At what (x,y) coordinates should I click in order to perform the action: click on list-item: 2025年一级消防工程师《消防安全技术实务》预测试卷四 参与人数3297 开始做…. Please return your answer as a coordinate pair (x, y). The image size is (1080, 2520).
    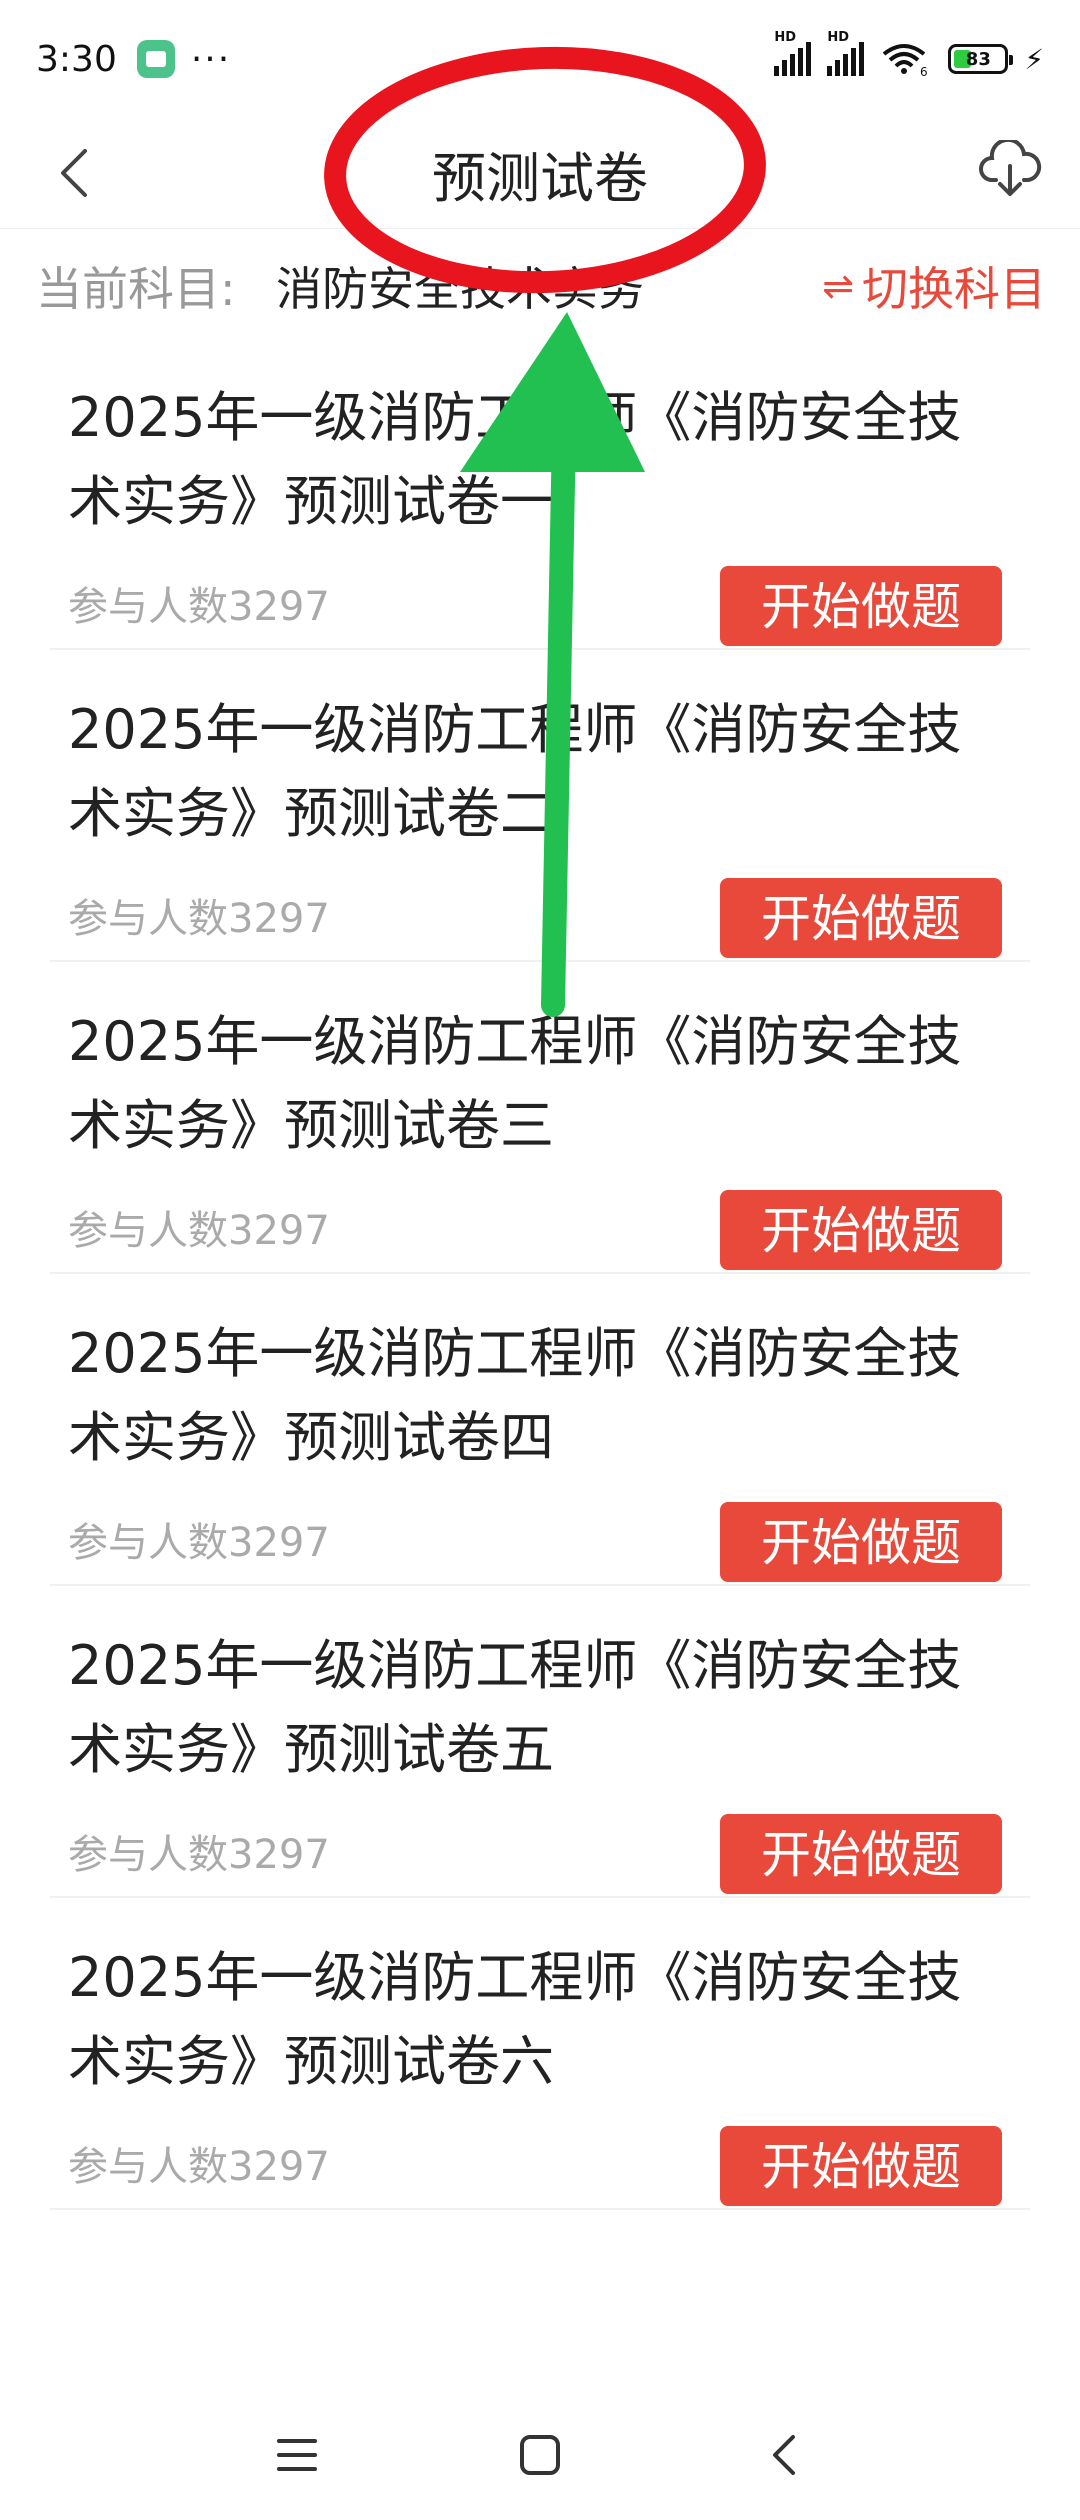
    Looking at the image, I should click on (540, 1430).